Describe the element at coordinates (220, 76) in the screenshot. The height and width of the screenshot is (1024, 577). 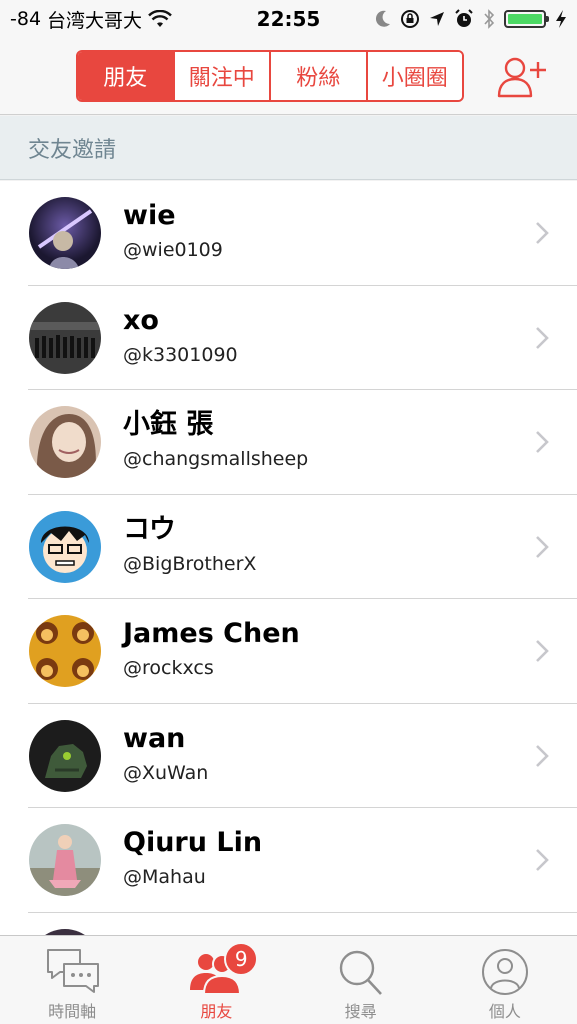
I see `segment-following: 關注中` at that location.